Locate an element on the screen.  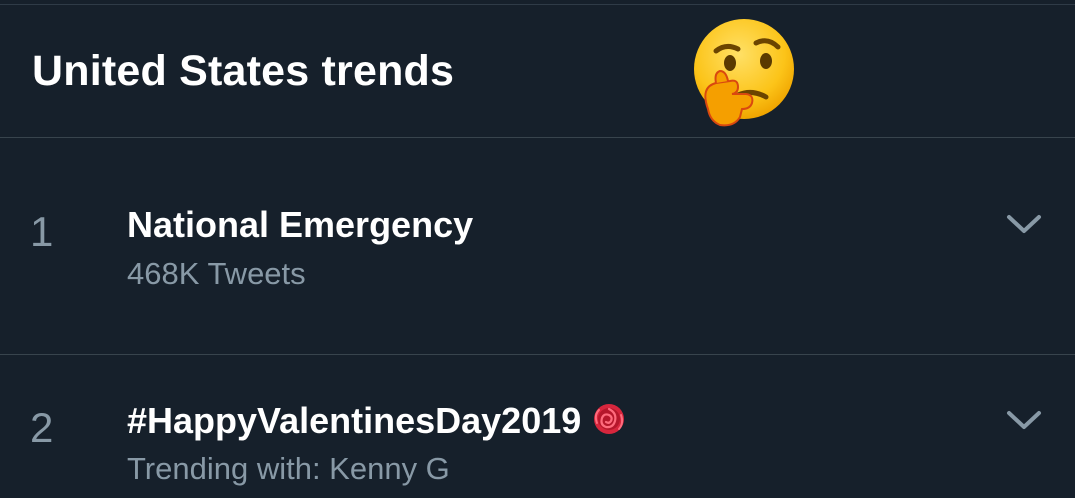
trend-name: #HappyValentinesDay2019 is located at coordinates (354, 420).